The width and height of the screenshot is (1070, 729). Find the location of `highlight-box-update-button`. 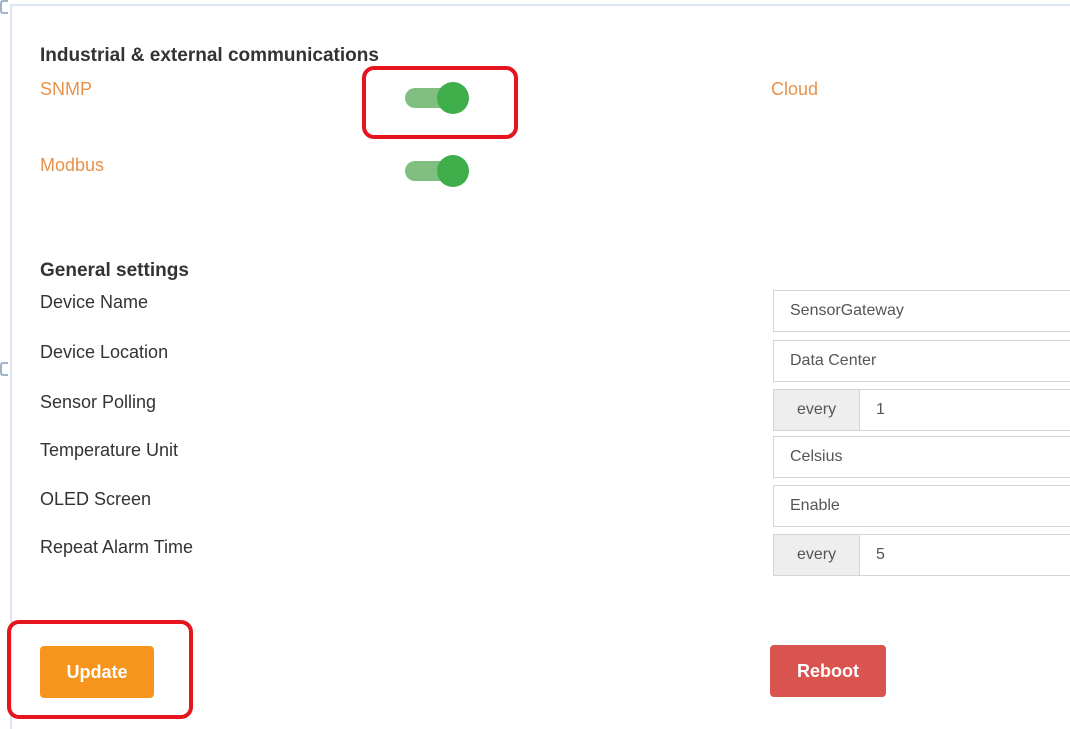

highlight-box-update-button is located at coordinates (100, 669).